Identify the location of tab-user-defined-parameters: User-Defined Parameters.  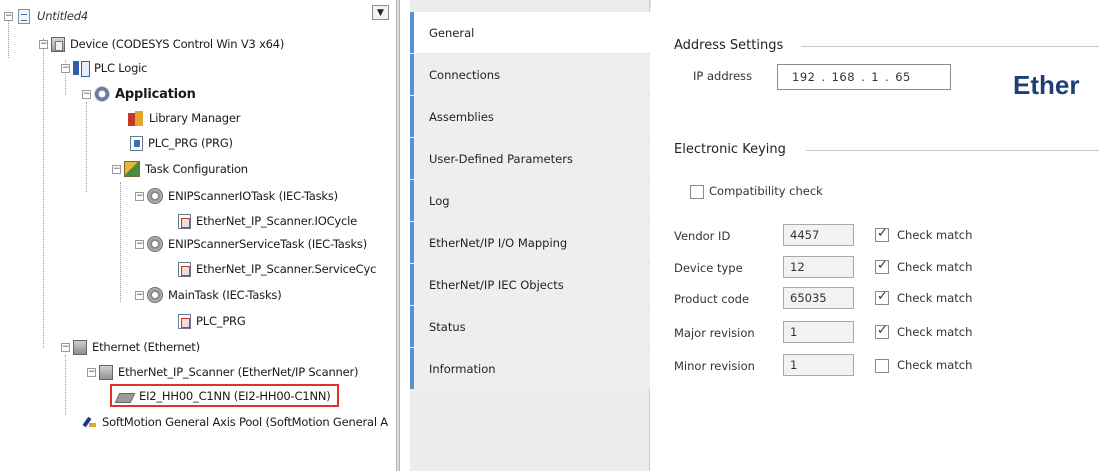
(530, 158).